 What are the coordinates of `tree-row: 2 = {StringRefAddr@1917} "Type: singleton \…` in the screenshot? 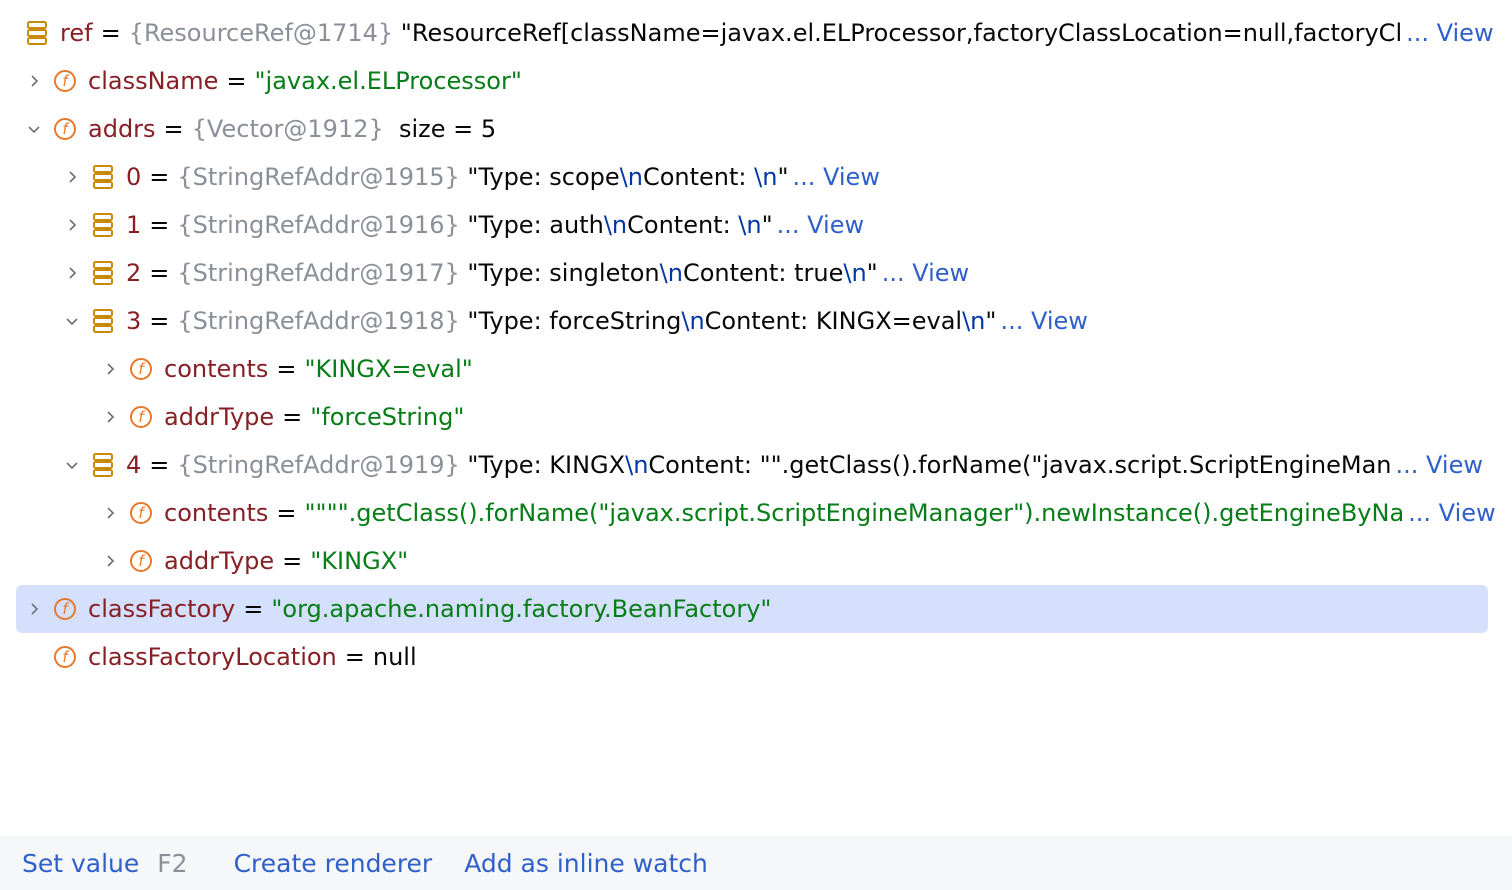 It's located at (756, 273).